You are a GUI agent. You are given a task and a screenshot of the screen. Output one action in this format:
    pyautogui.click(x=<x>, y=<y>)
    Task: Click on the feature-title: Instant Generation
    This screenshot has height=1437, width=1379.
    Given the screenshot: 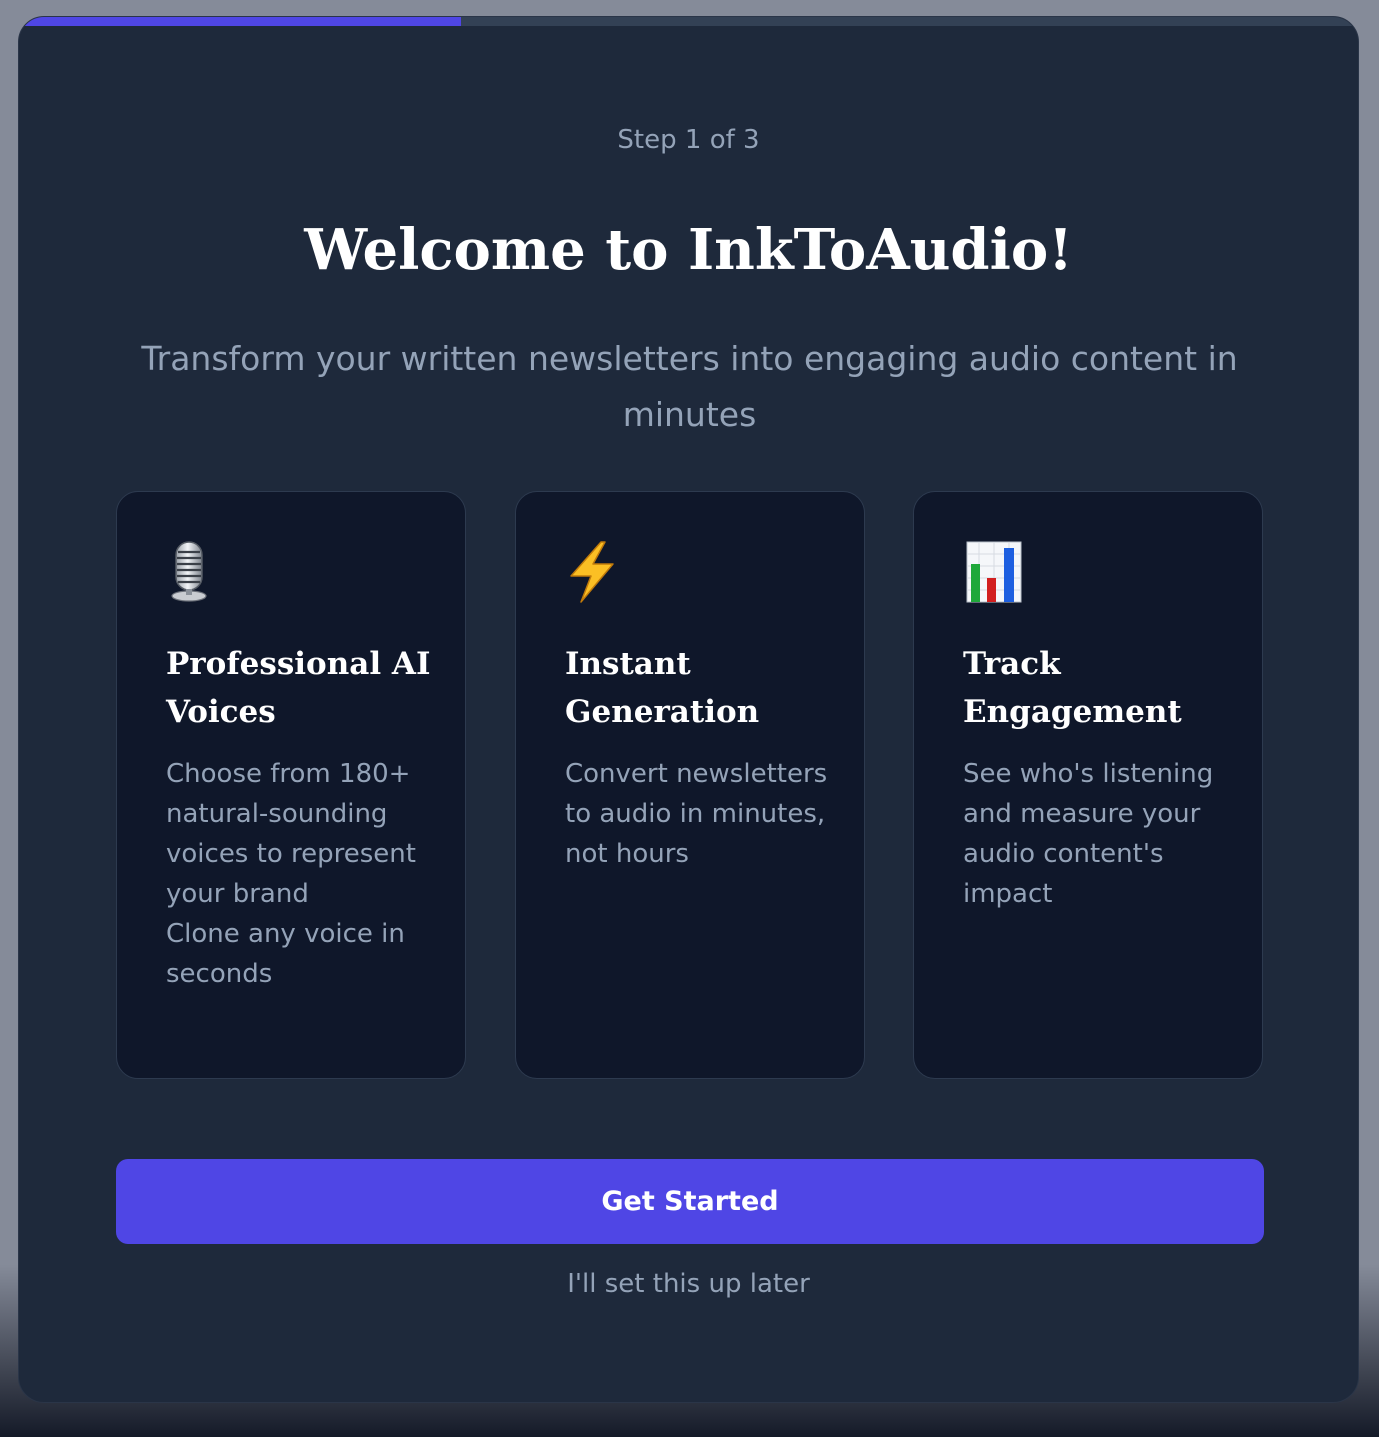 What is the action you would take?
    pyautogui.click(x=662, y=688)
    